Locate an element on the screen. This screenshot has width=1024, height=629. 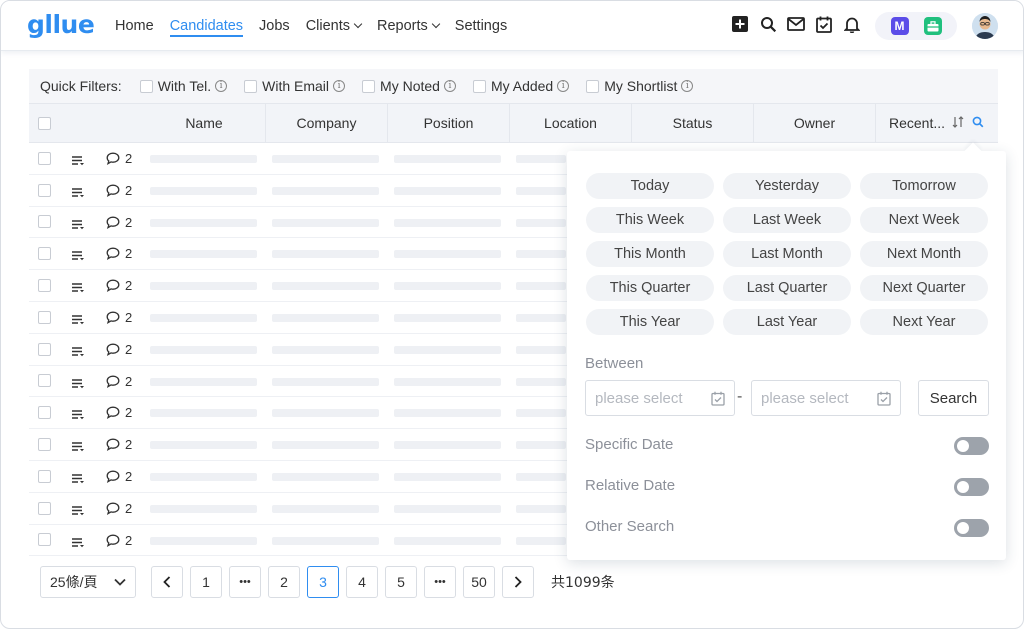
quick-filter-my-noted: My Noted i is located at coordinates (409, 86).